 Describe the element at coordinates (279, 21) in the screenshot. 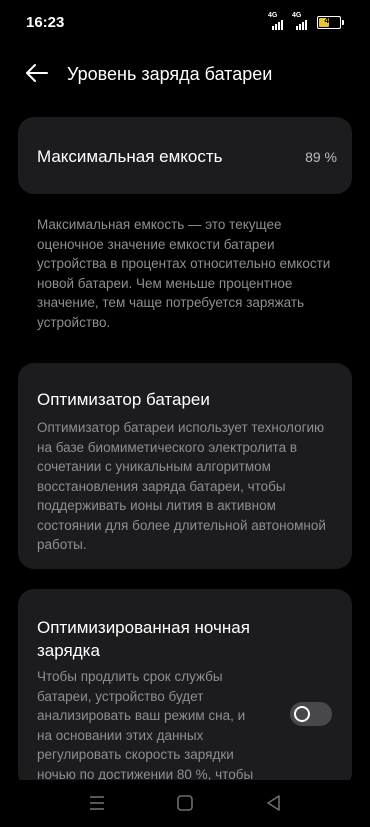

I see `signal-icon-sim1: 4G` at that location.